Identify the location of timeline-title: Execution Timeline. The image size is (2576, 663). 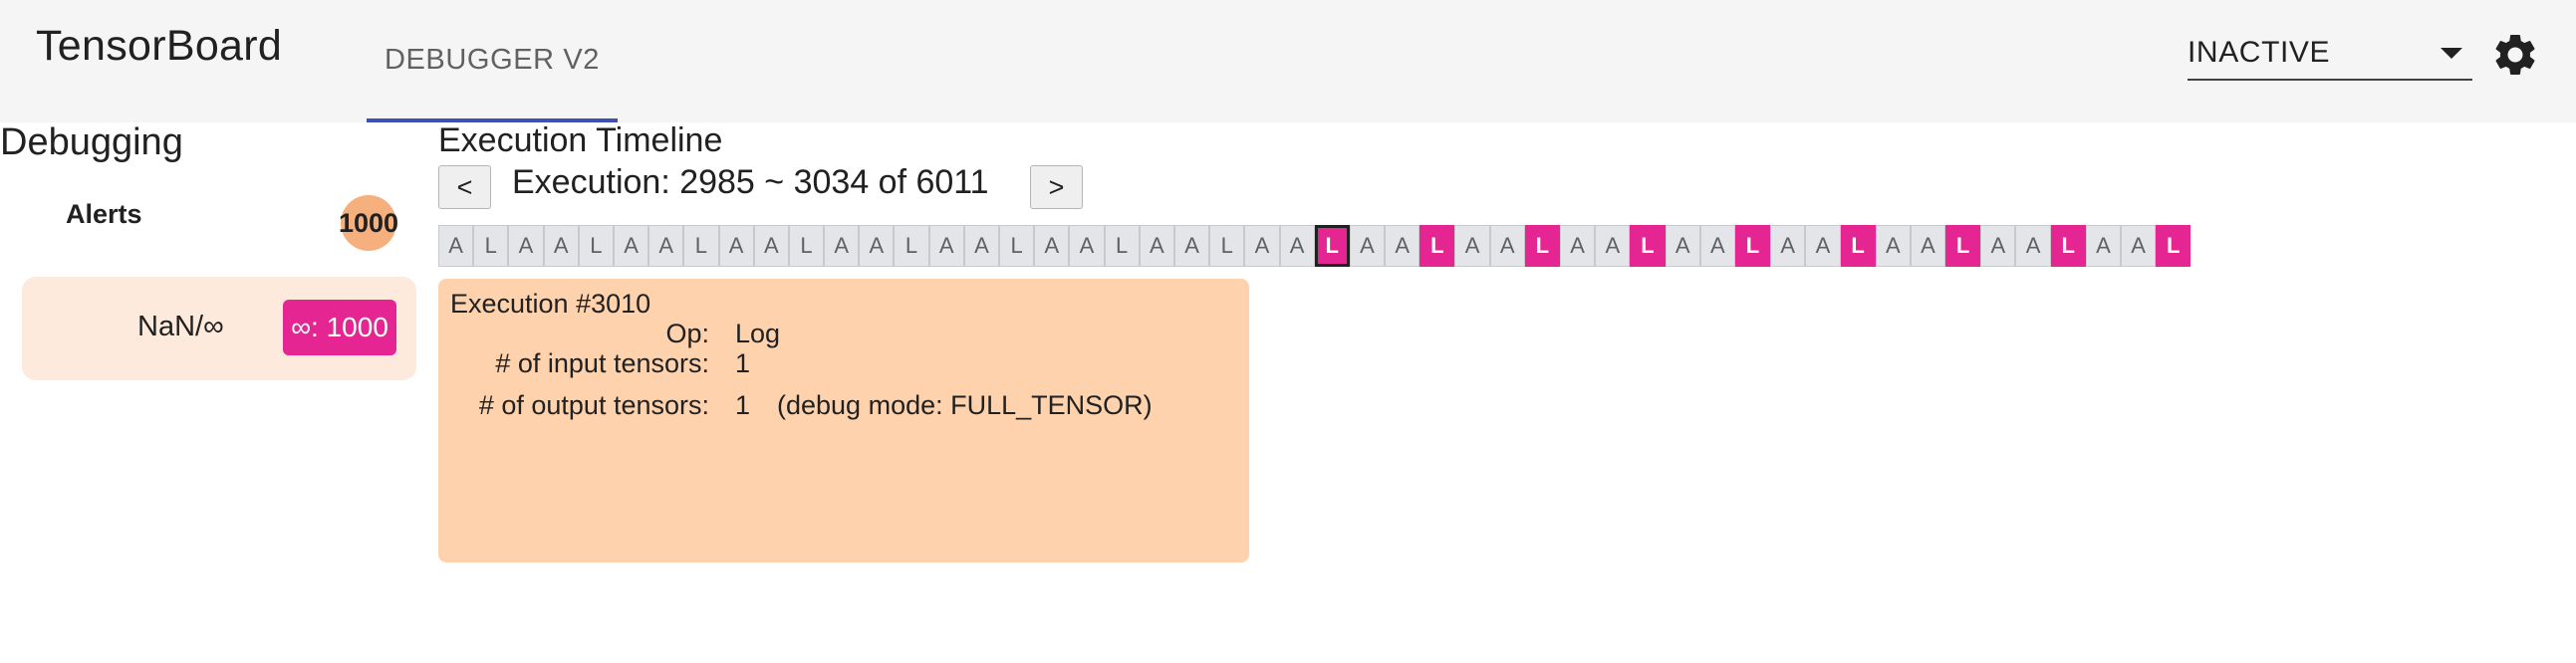
(580, 140).